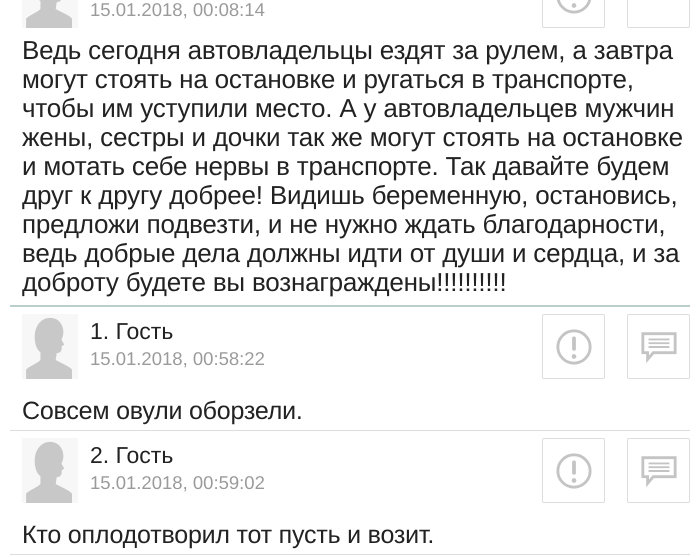 The height and width of the screenshot is (557, 700). I want to click on comment-text: Совсем овули оборзели., so click(163, 411).